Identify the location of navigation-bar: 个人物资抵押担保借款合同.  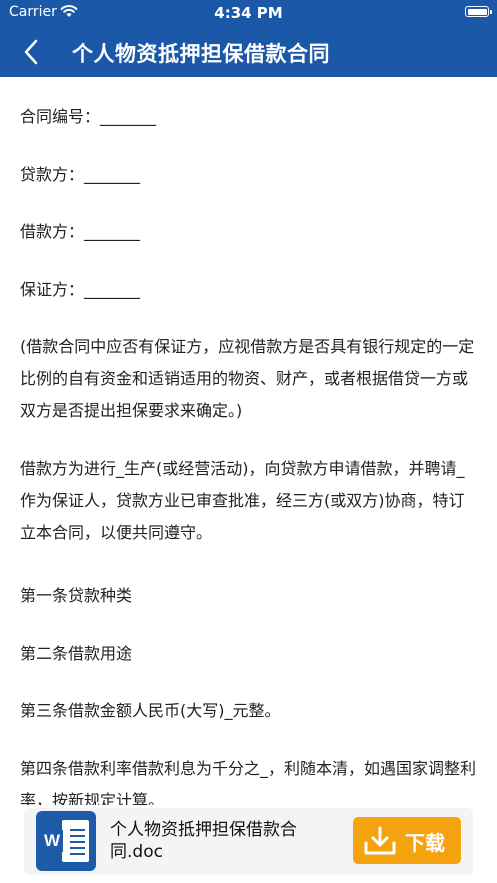
(248, 51).